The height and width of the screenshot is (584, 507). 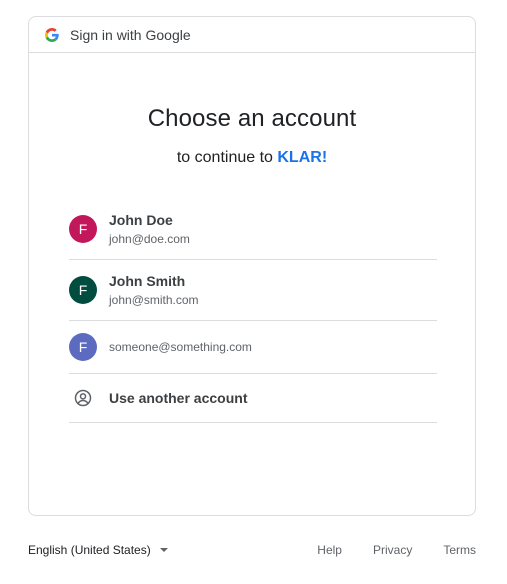 I want to click on page-subtitle: to continue to KLAR!, so click(x=252, y=158).